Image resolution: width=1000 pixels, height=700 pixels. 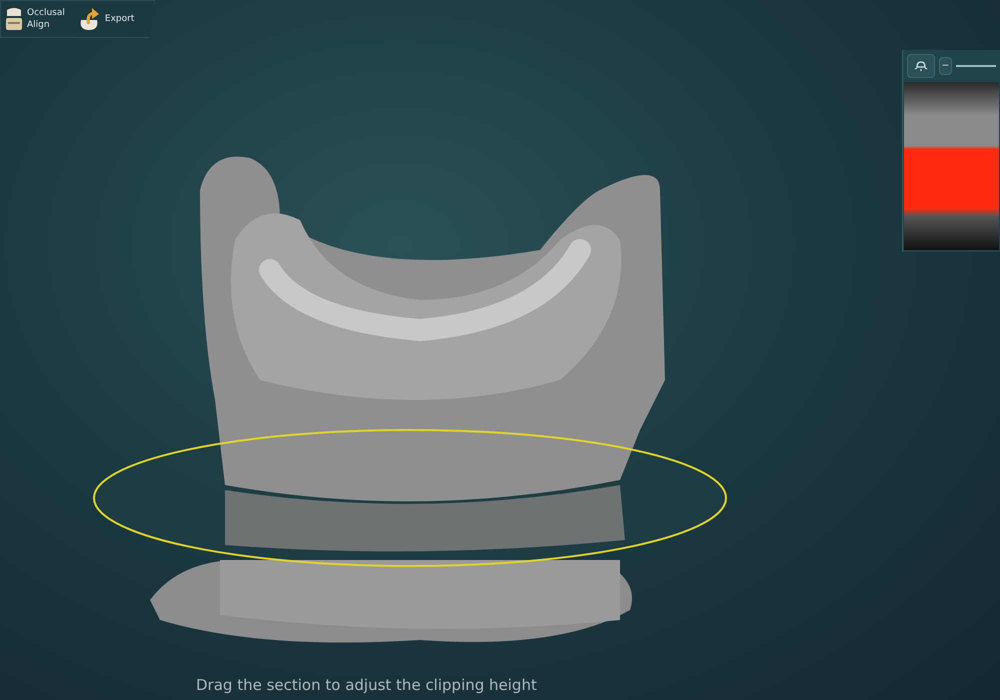 What do you see at coordinates (105, 19) in the screenshot?
I see `export-button: Export` at bounding box center [105, 19].